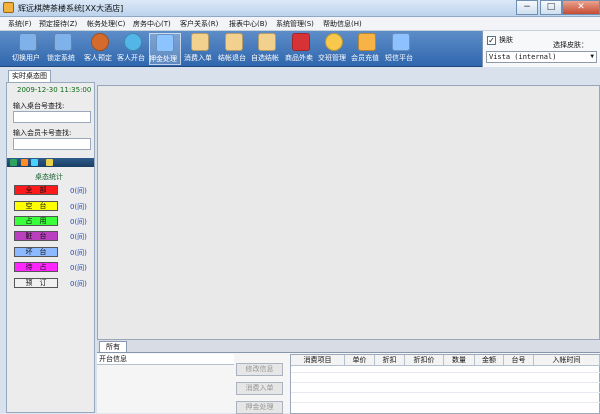  I want to click on tab-all: 所有, so click(113, 346).